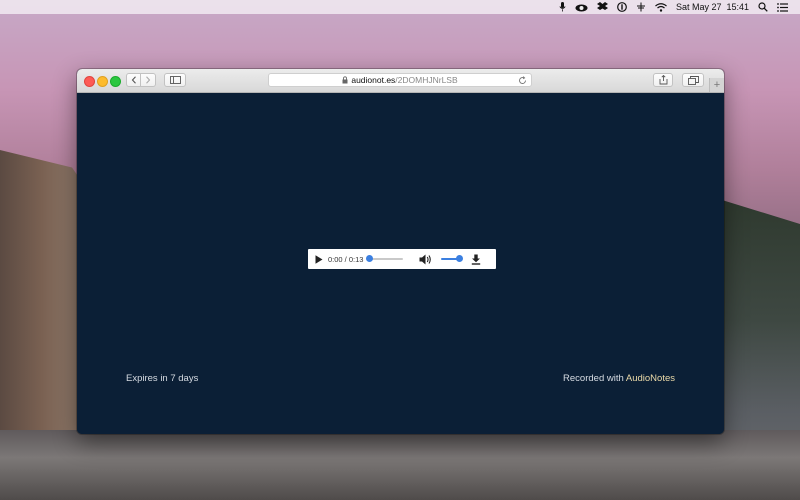 This screenshot has width=800, height=500. What do you see at coordinates (622, 7) in the screenshot?
I see `1password-icon` at bounding box center [622, 7].